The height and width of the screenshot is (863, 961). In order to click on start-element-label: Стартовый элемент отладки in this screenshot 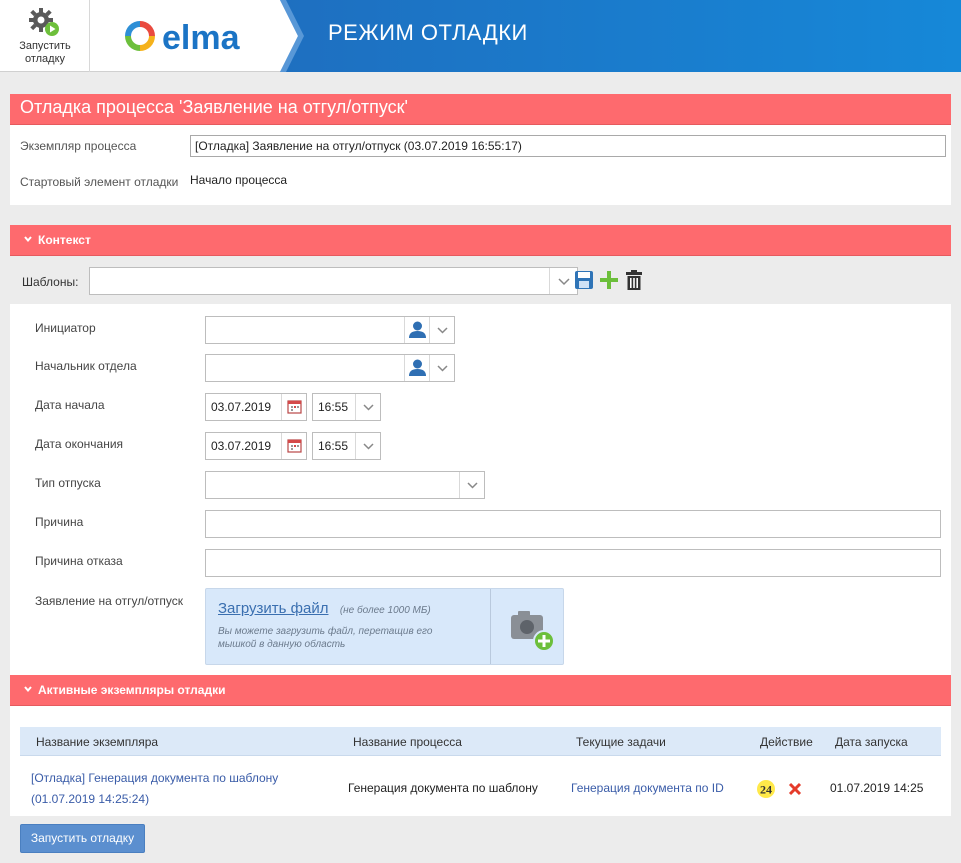, I will do `click(99, 182)`.